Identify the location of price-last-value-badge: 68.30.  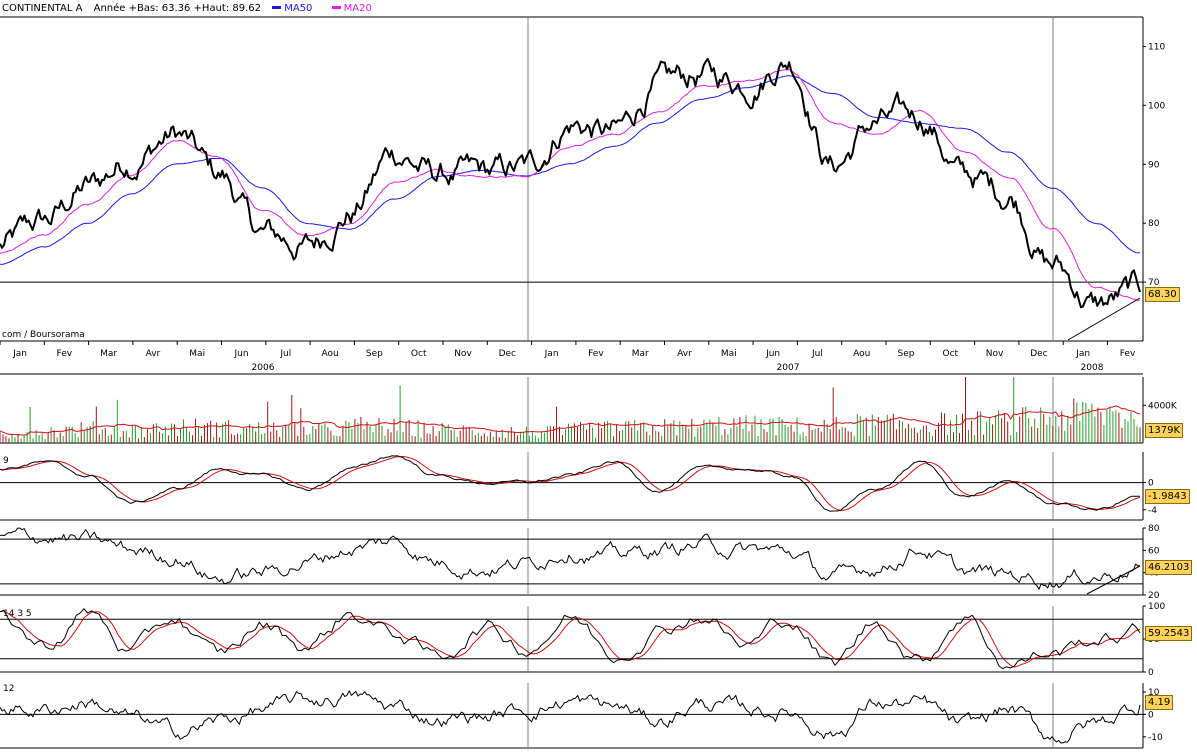
(1162, 294).